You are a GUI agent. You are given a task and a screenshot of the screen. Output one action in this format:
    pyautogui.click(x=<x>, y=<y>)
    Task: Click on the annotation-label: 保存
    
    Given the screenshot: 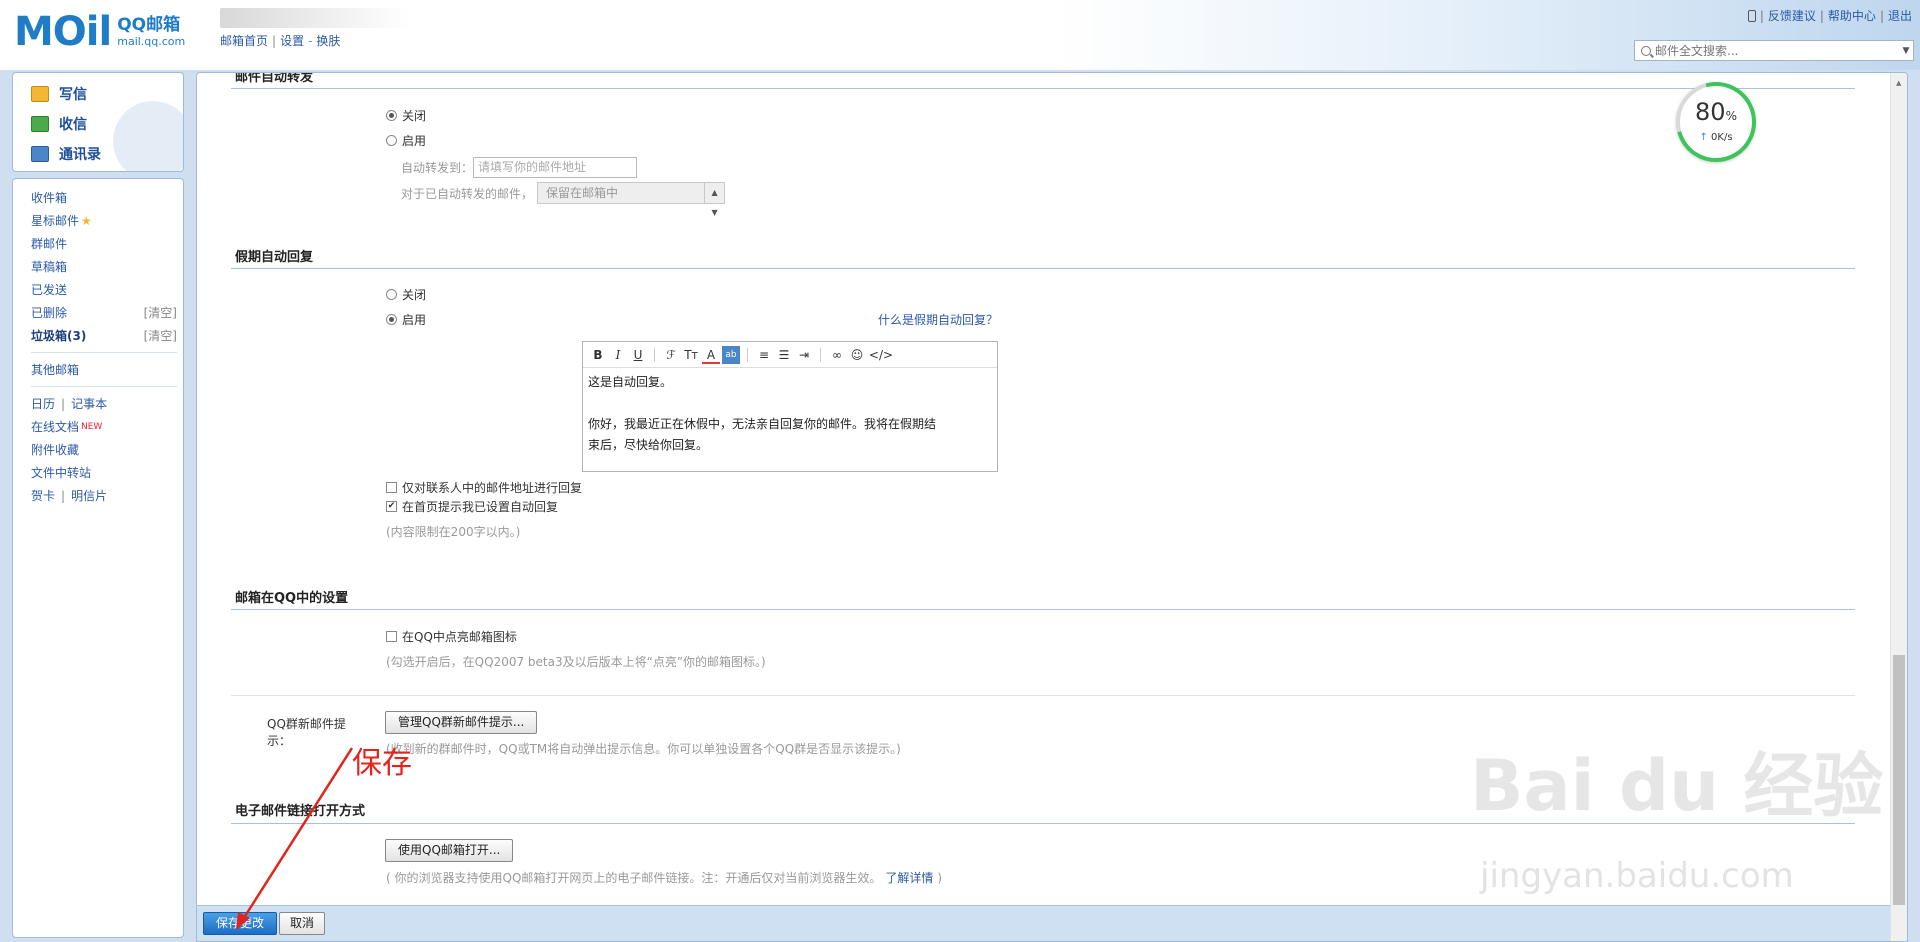 What is the action you would take?
    pyautogui.click(x=382, y=763)
    